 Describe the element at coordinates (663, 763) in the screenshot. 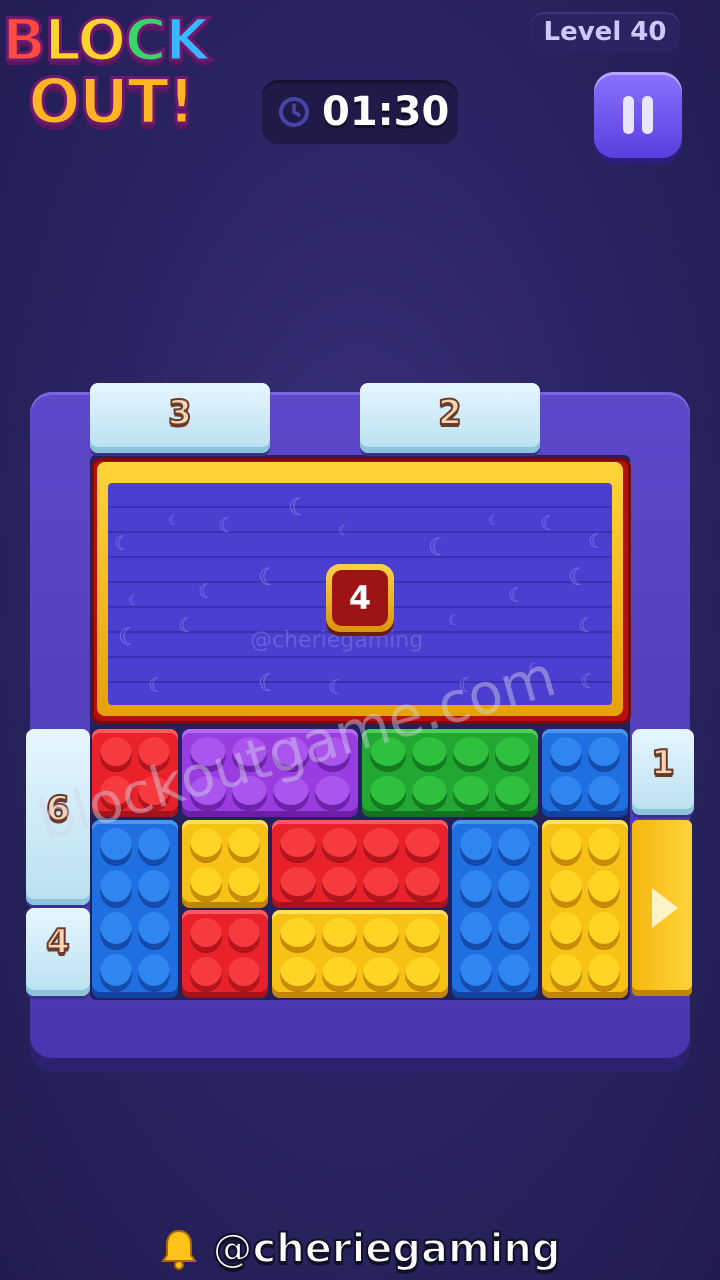

I see `gate-count: 1` at that location.